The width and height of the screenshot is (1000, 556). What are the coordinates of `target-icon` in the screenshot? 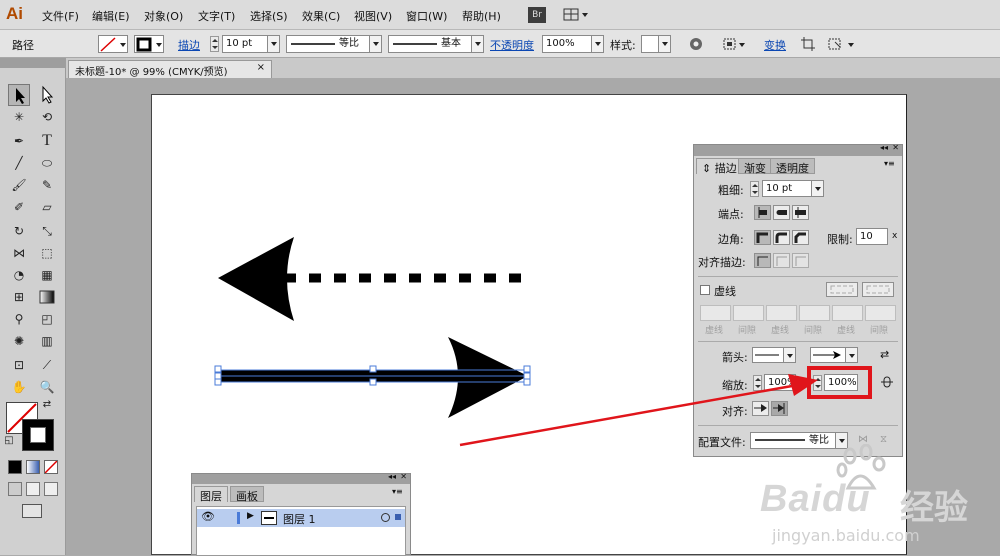 It's located at (385, 517).